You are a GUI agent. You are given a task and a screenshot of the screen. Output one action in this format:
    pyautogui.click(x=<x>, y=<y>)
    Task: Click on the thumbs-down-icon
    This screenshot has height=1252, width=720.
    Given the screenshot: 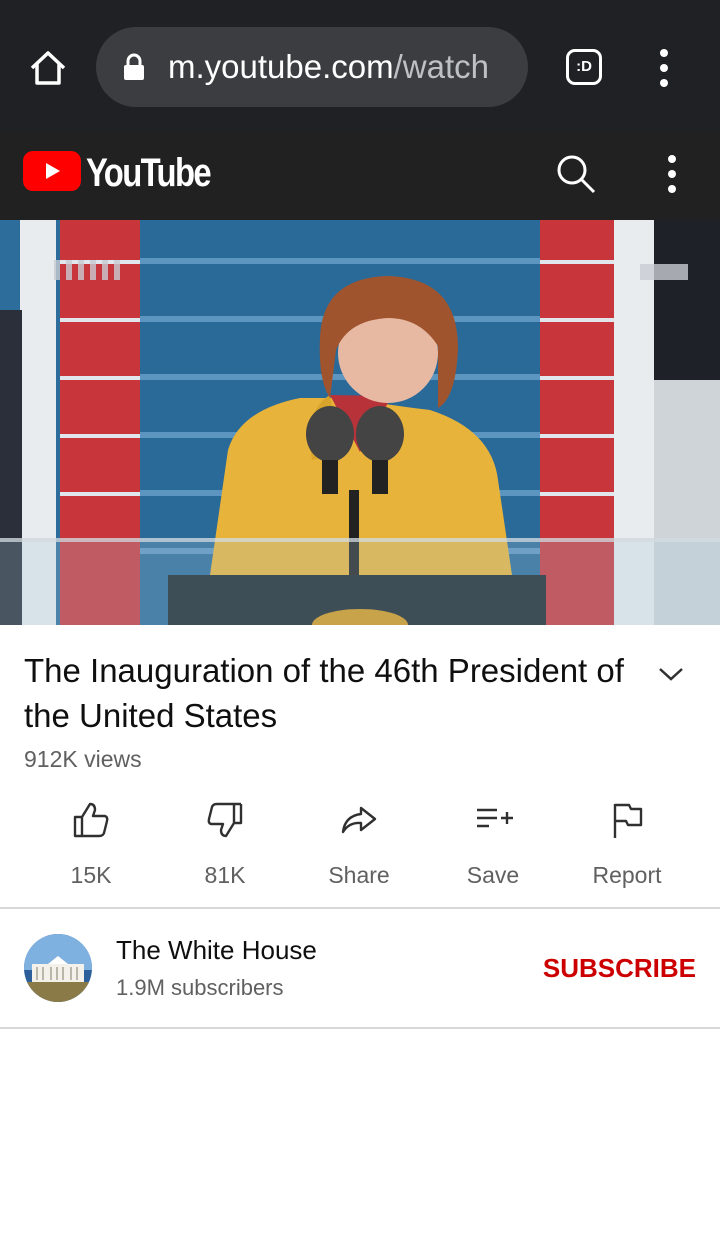 What is the action you would take?
    pyautogui.click(x=225, y=820)
    